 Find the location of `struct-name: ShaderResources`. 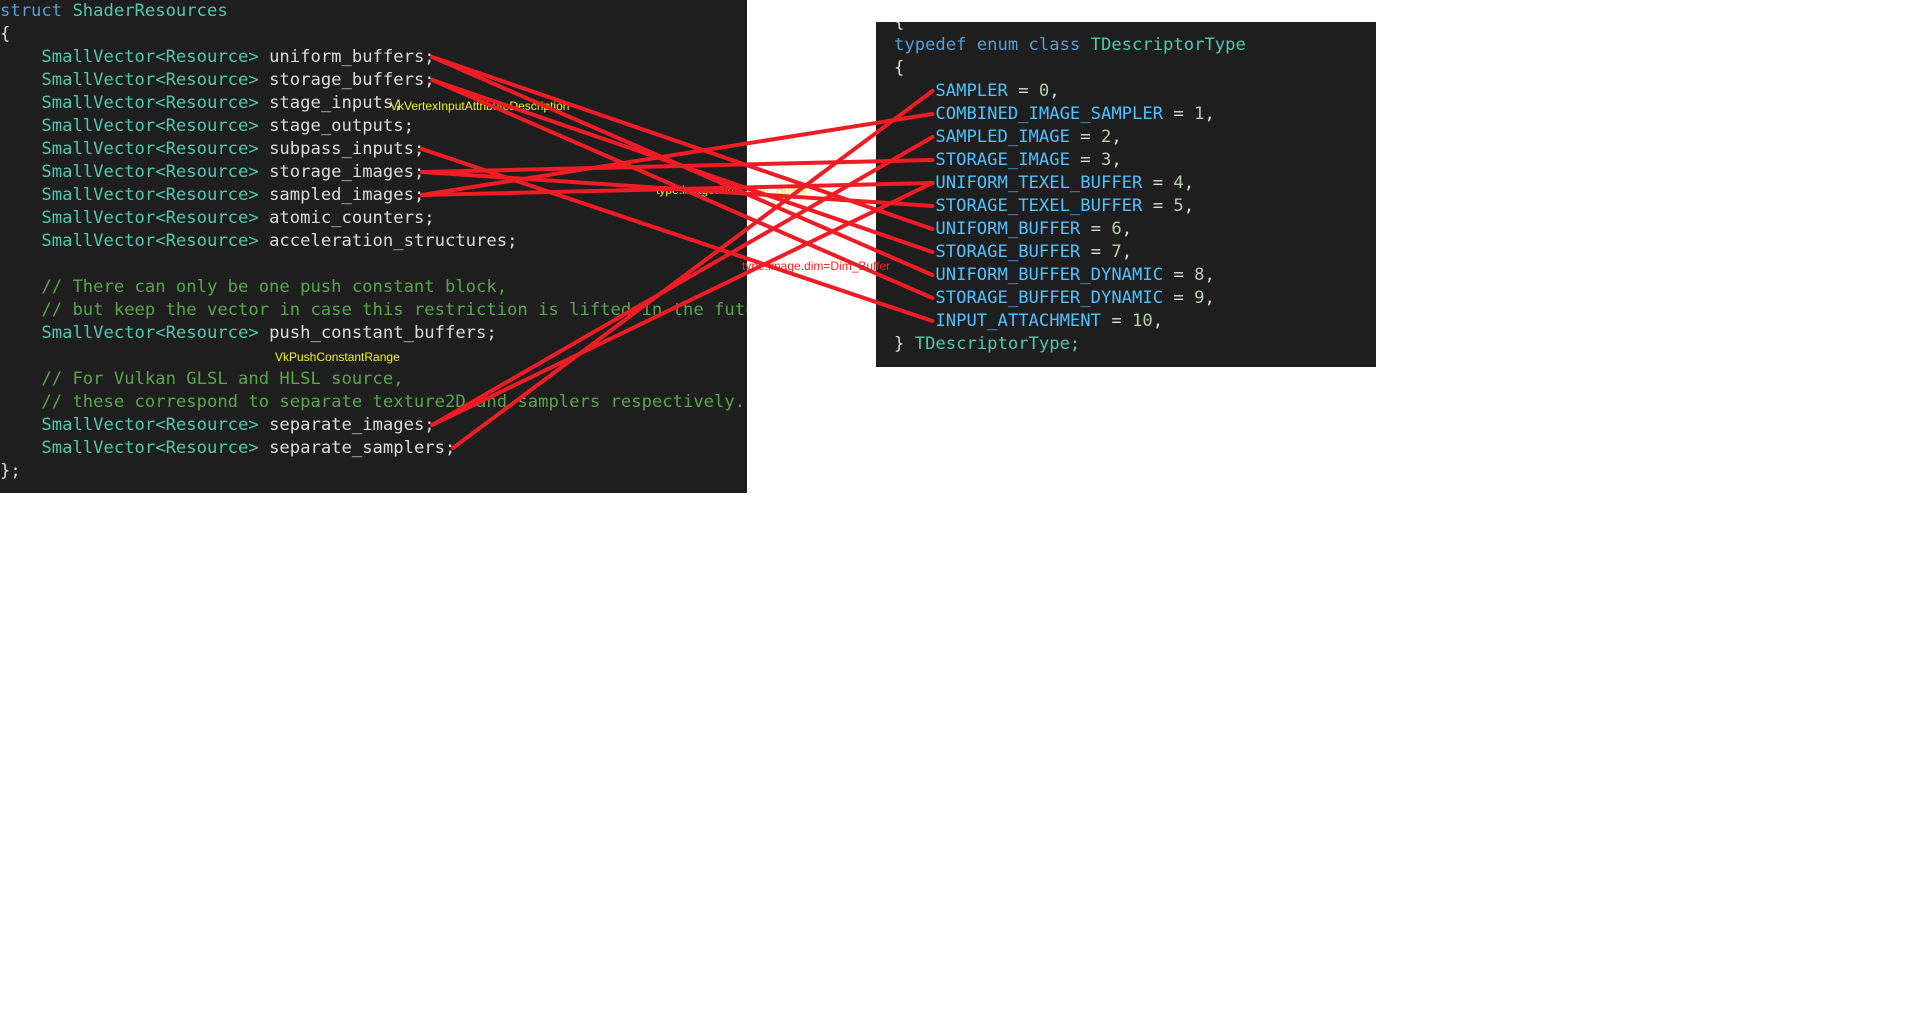

struct-name: ShaderResources is located at coordinates (150, 11).